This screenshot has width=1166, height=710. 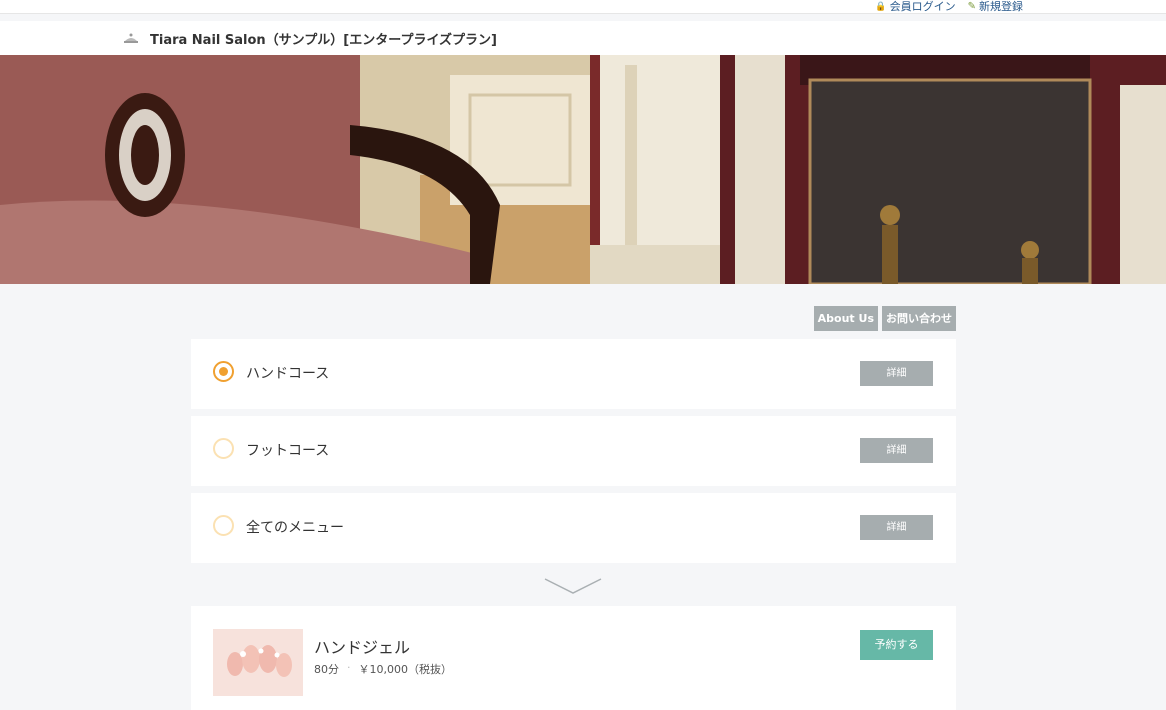 I want to click on edit-icon: ✎, so click(x=971, y=6).